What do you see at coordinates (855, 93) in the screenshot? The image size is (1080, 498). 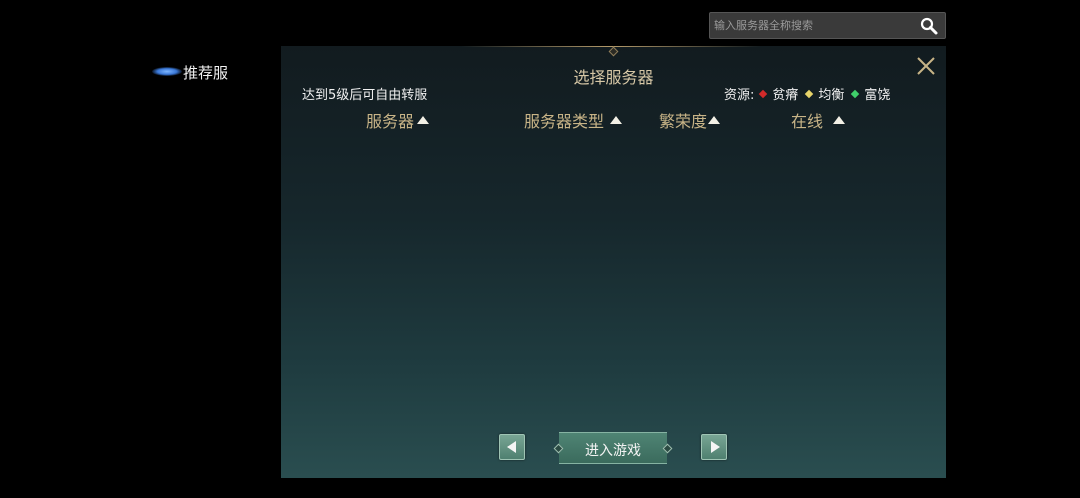 I see `diamond-icon-green` at bounding box center [855, 93].